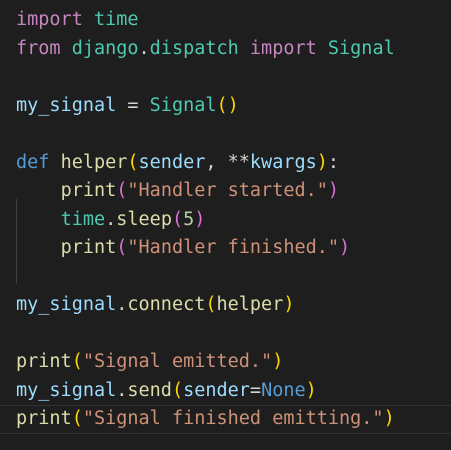 The width and height of the screenshot is (451, 450). What do you see at coordinates (227, 105) in the screenshot?
I see `token-paren1: ()` at bounding box center [227, 105].